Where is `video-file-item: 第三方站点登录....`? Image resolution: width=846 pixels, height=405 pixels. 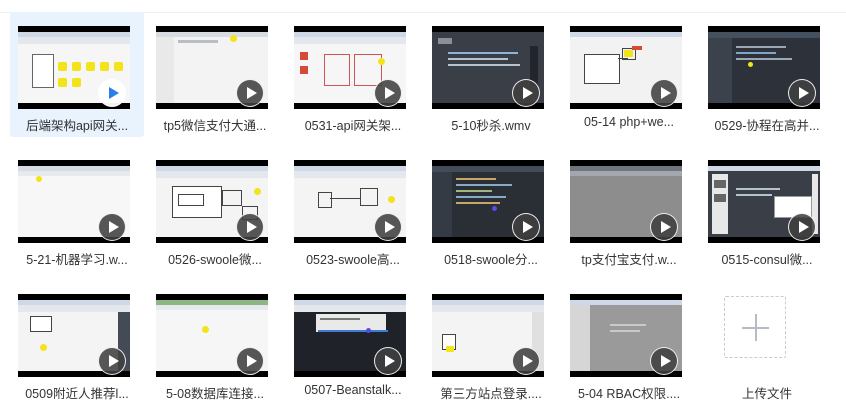
video-file-item: 第三方站点登录.... is located at coordinates (491, 342).